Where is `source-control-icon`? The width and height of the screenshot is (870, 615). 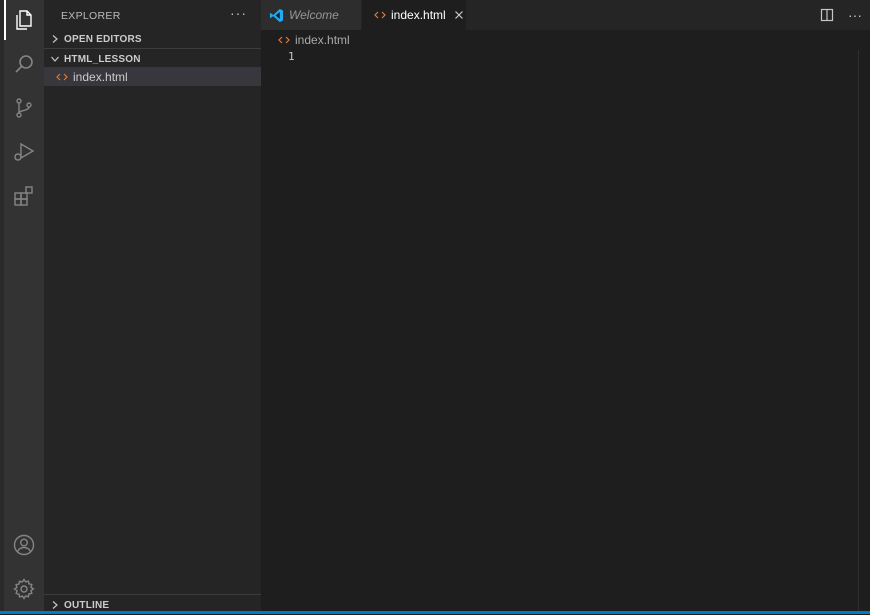
source-control-icon is located at coordinates (24, 108).